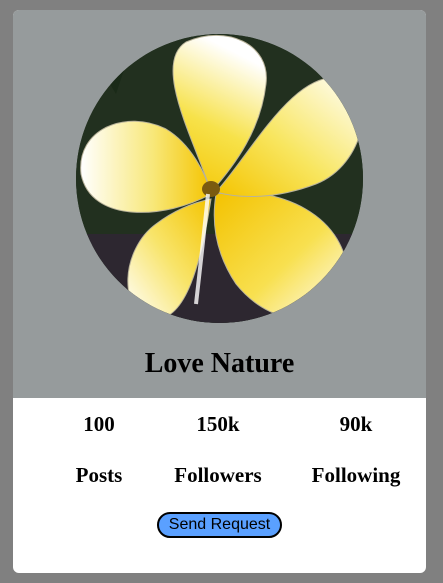  I want to click on followers-count: 150k, so click(218, 424).